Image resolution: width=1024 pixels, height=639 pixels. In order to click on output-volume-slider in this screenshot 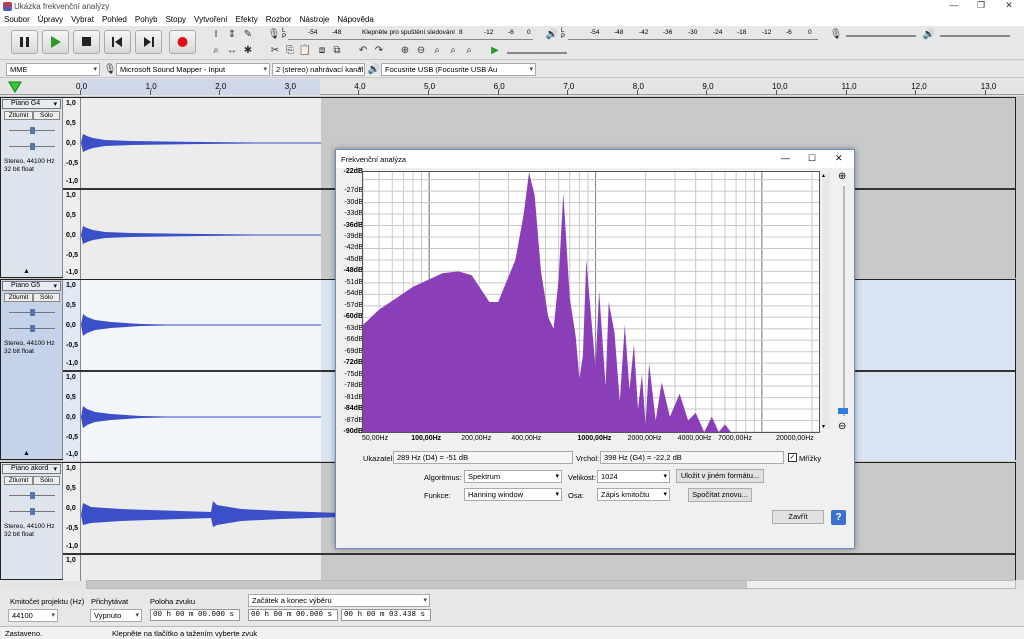, I will do `click(975, 36)`.